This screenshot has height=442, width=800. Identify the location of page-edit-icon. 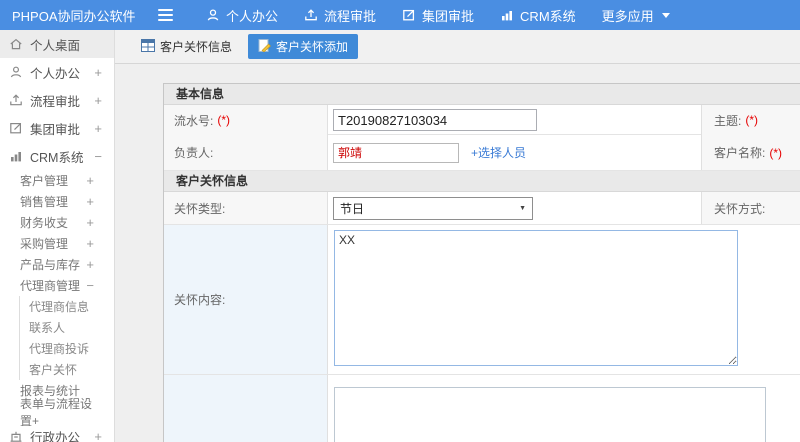
(264, 46).